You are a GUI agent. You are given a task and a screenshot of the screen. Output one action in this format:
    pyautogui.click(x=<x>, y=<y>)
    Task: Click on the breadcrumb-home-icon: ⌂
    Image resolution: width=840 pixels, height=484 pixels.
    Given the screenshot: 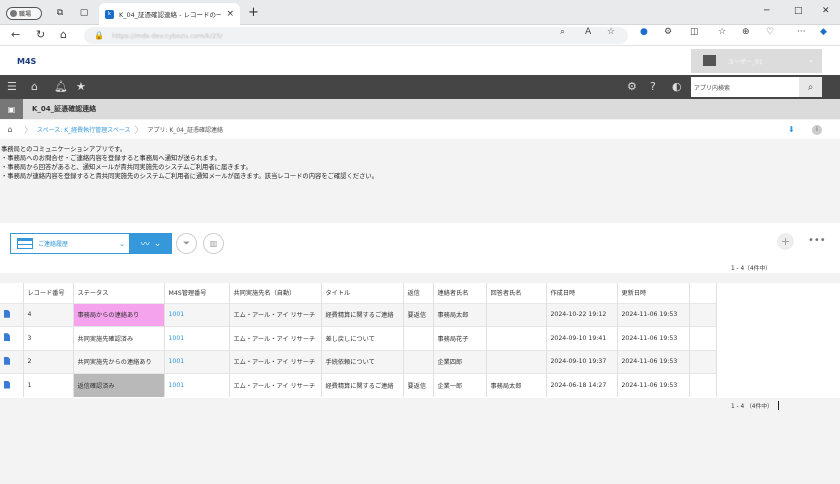 What is the action you would take?
    pyautogui.click(x=10, y=129)
    